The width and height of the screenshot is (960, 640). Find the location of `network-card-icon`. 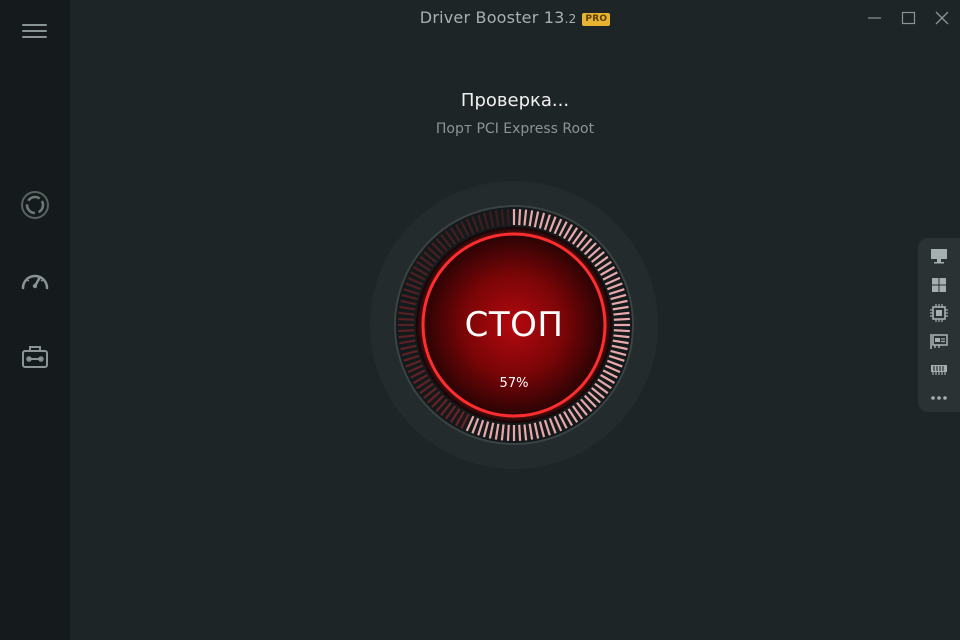

network-card-icon is located at coordinates (939, 341).